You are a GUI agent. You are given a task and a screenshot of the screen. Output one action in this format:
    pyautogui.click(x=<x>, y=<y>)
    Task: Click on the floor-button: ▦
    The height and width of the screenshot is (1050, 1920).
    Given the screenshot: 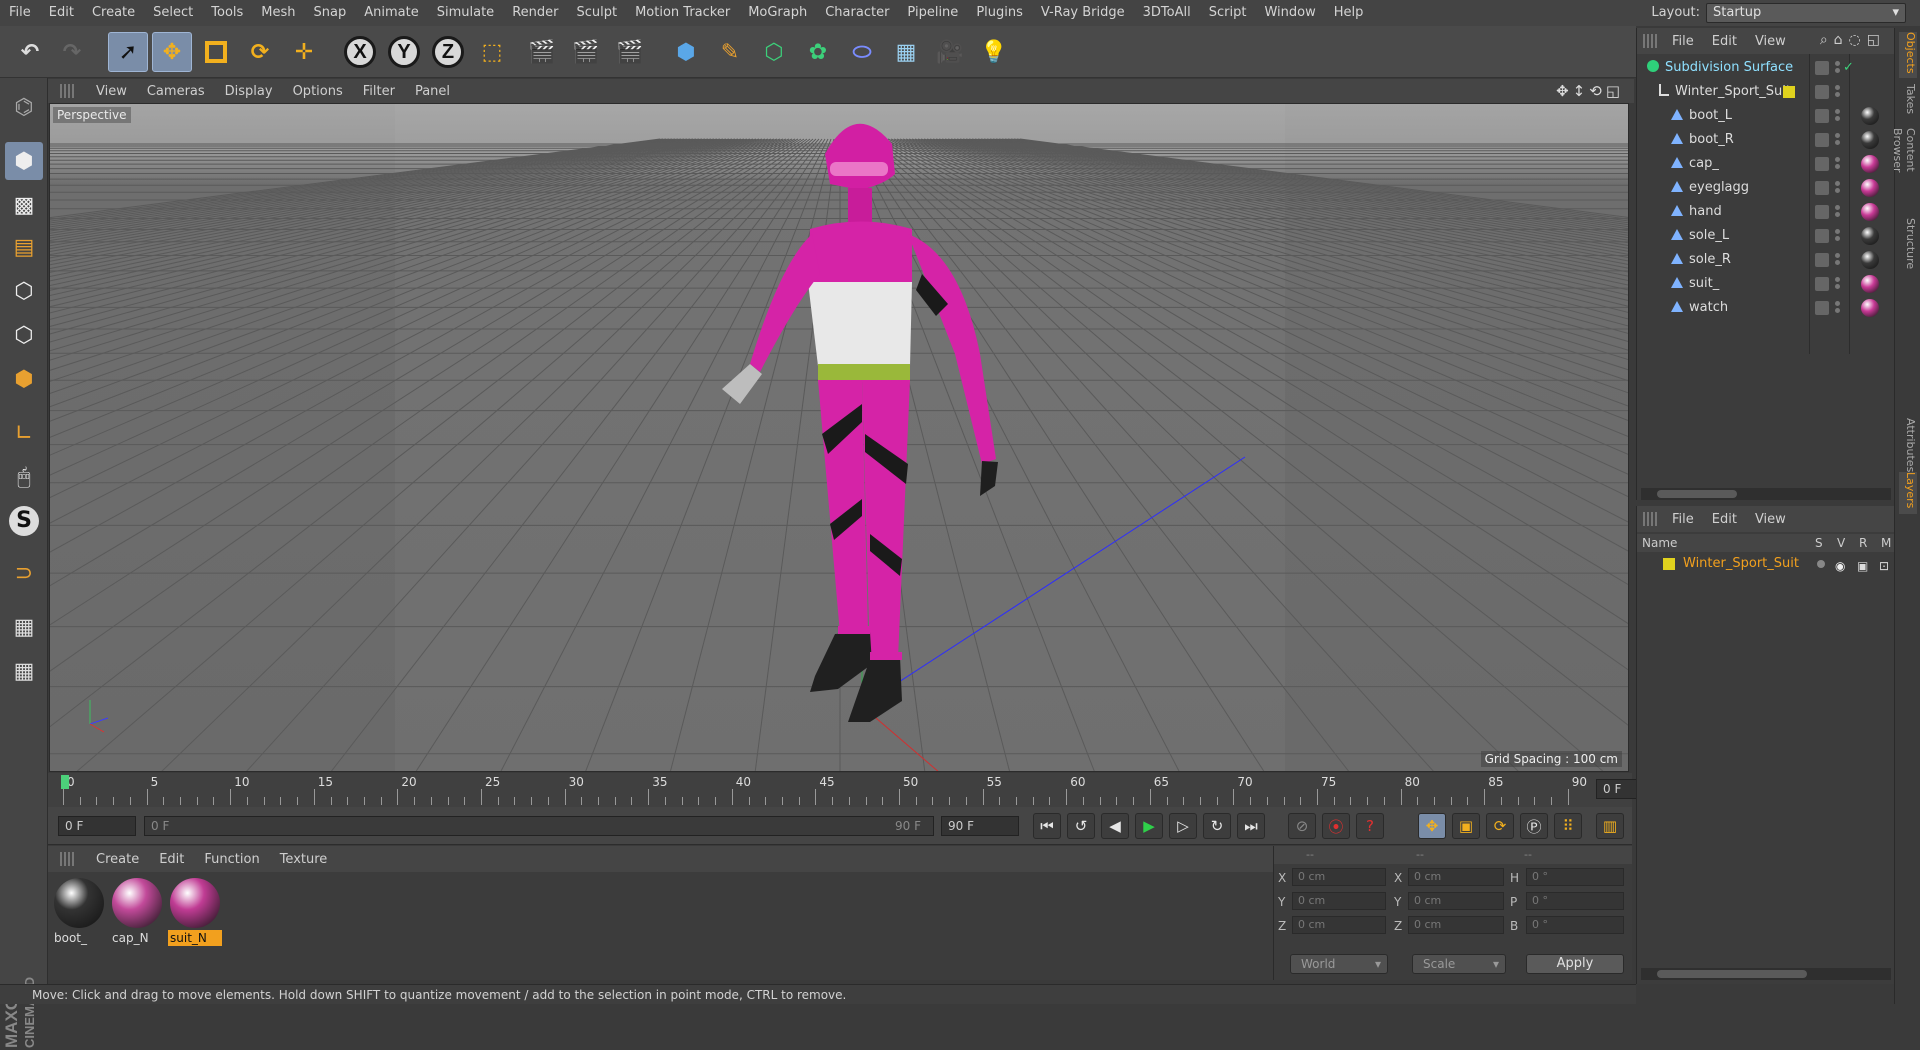 What is the action you would take?
    pyautogui.click(x=906, y=52)
    